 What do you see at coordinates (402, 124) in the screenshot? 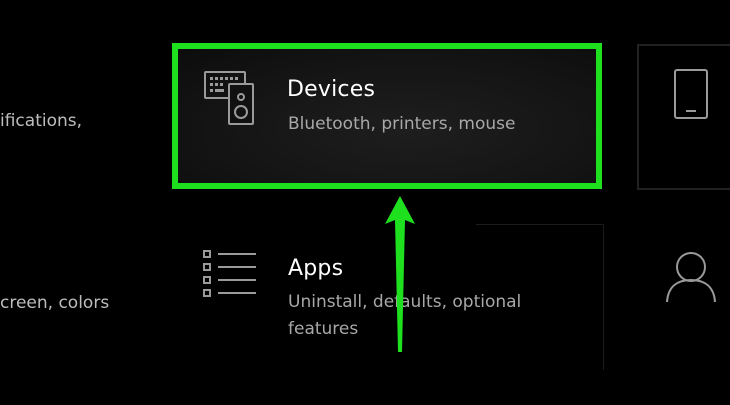
I see `devices-subtitle: Bluetooth, printers, mouse` at bounding box center [402, 124].